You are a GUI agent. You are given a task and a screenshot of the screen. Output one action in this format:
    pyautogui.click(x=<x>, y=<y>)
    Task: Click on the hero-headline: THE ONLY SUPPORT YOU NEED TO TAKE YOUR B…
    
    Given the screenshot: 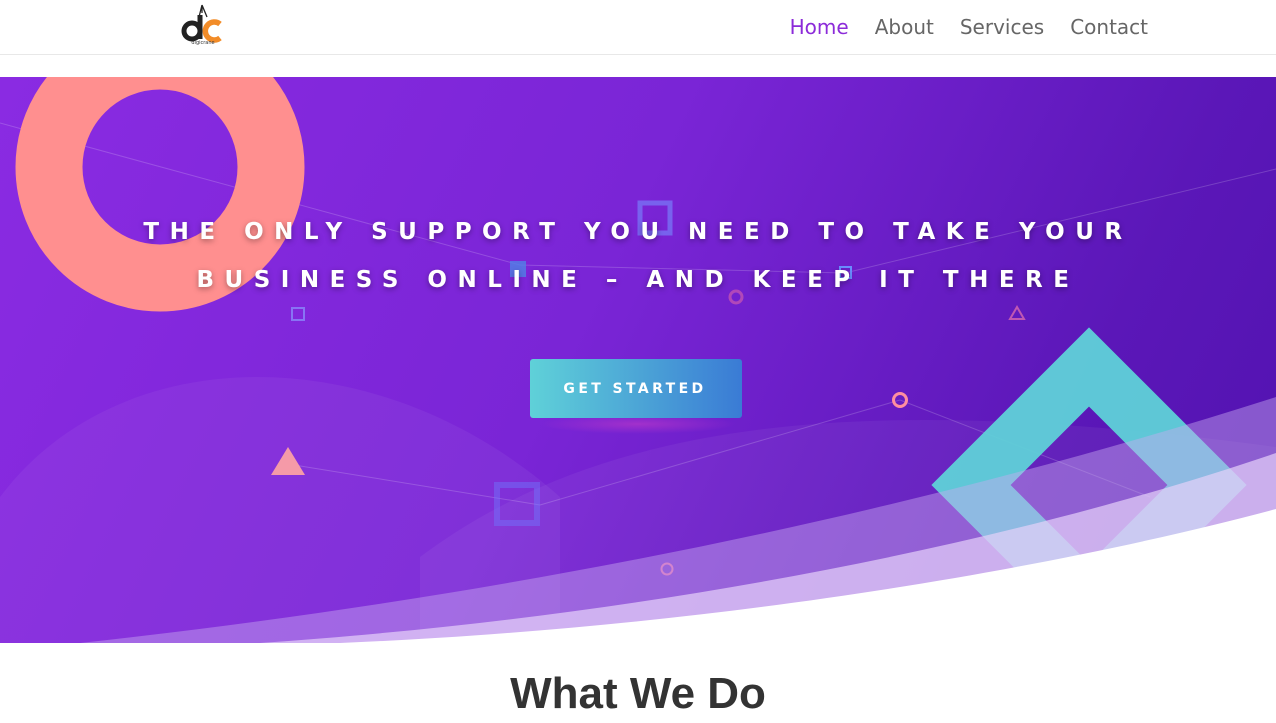 What is the action you would take?
    pyautogui.click(x=638, y=256)
    